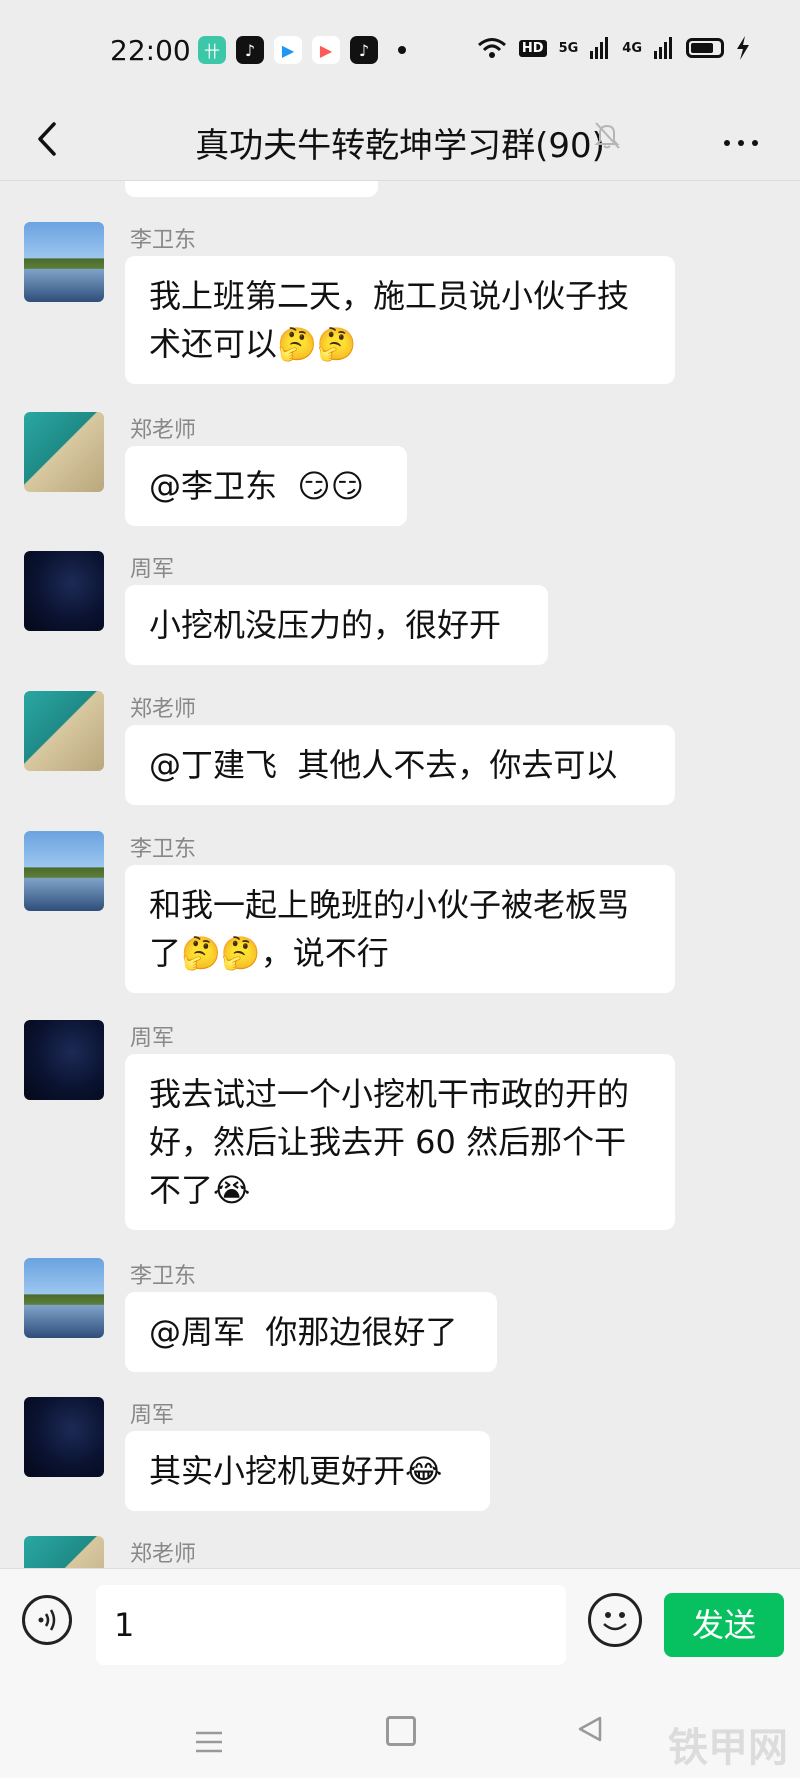 The height and width of the screenshot is (1778, 800). Describe the element at coordinates (400, 1142) in the screenshot. I see `message-bubble: 我去试过一个小挖机干市政的开的好，然后让我去开 60 然后那个干不了😭` at that location.